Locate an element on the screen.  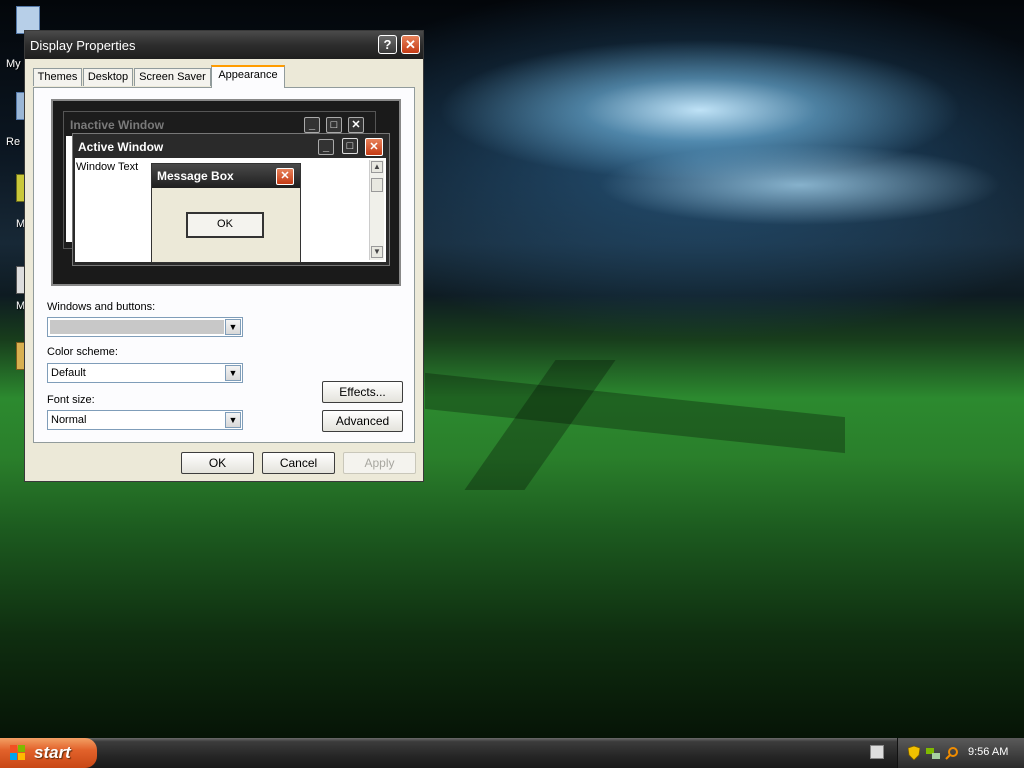
font-size-value: Normal is located at coordinates (69, 420).